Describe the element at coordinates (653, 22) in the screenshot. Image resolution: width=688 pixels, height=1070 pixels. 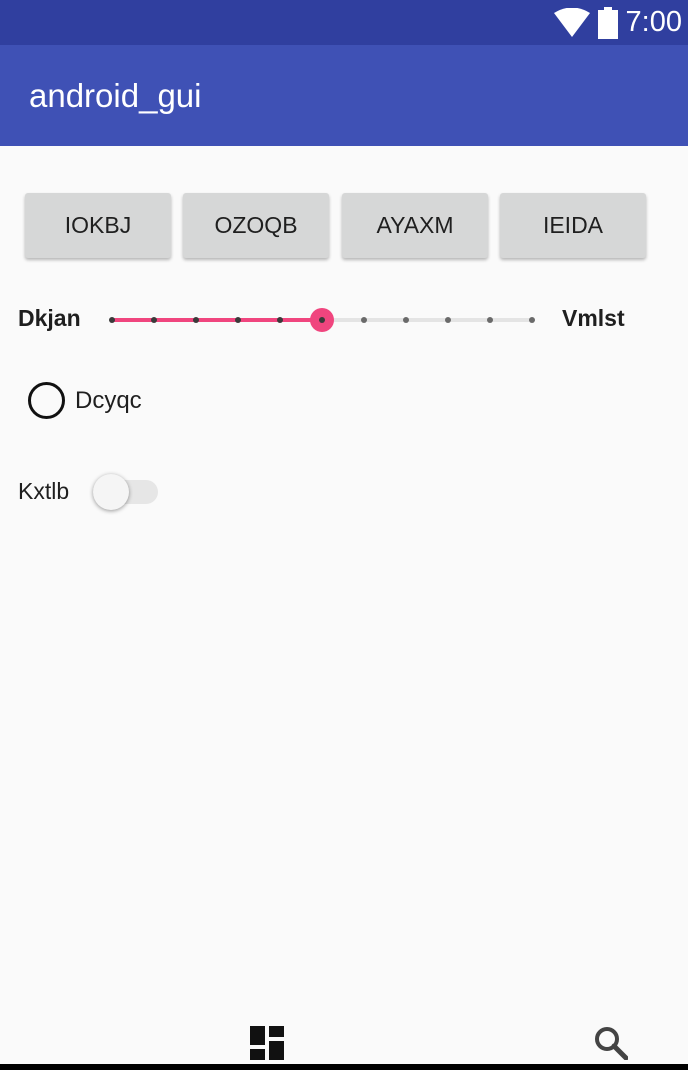
I see `status-time: 7:00` at that location.